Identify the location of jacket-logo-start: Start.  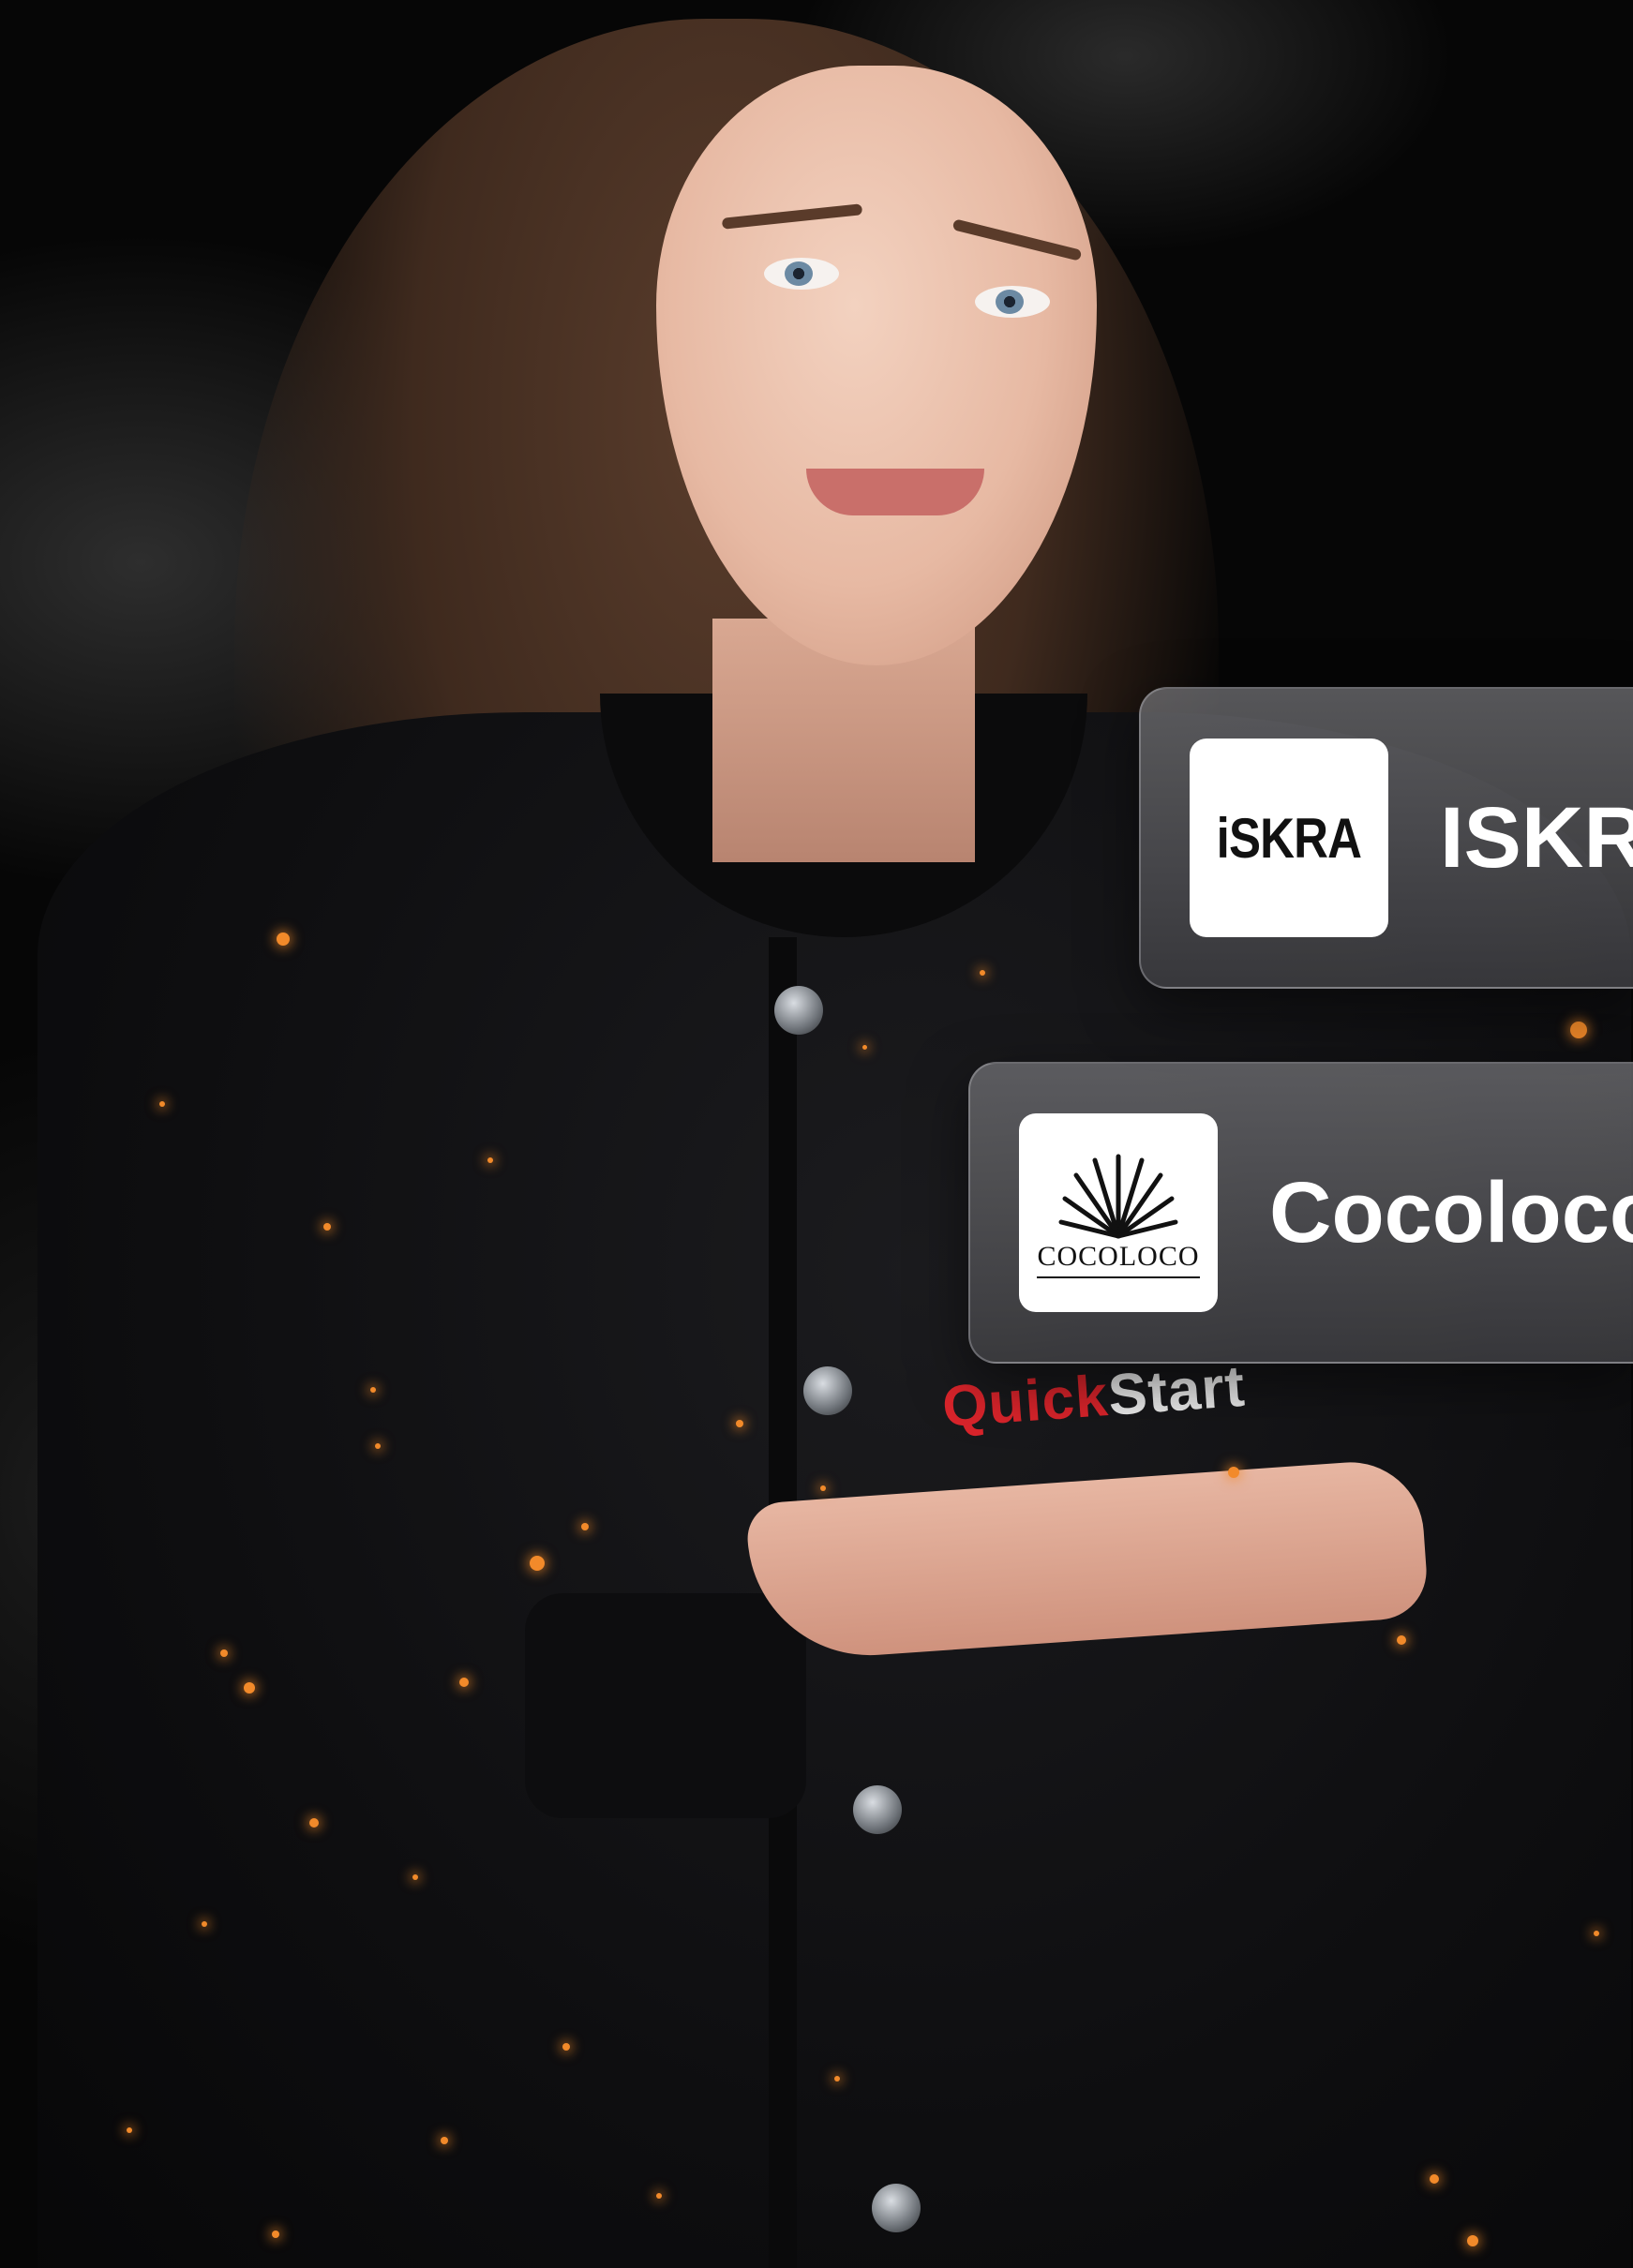
(1177, 1391).